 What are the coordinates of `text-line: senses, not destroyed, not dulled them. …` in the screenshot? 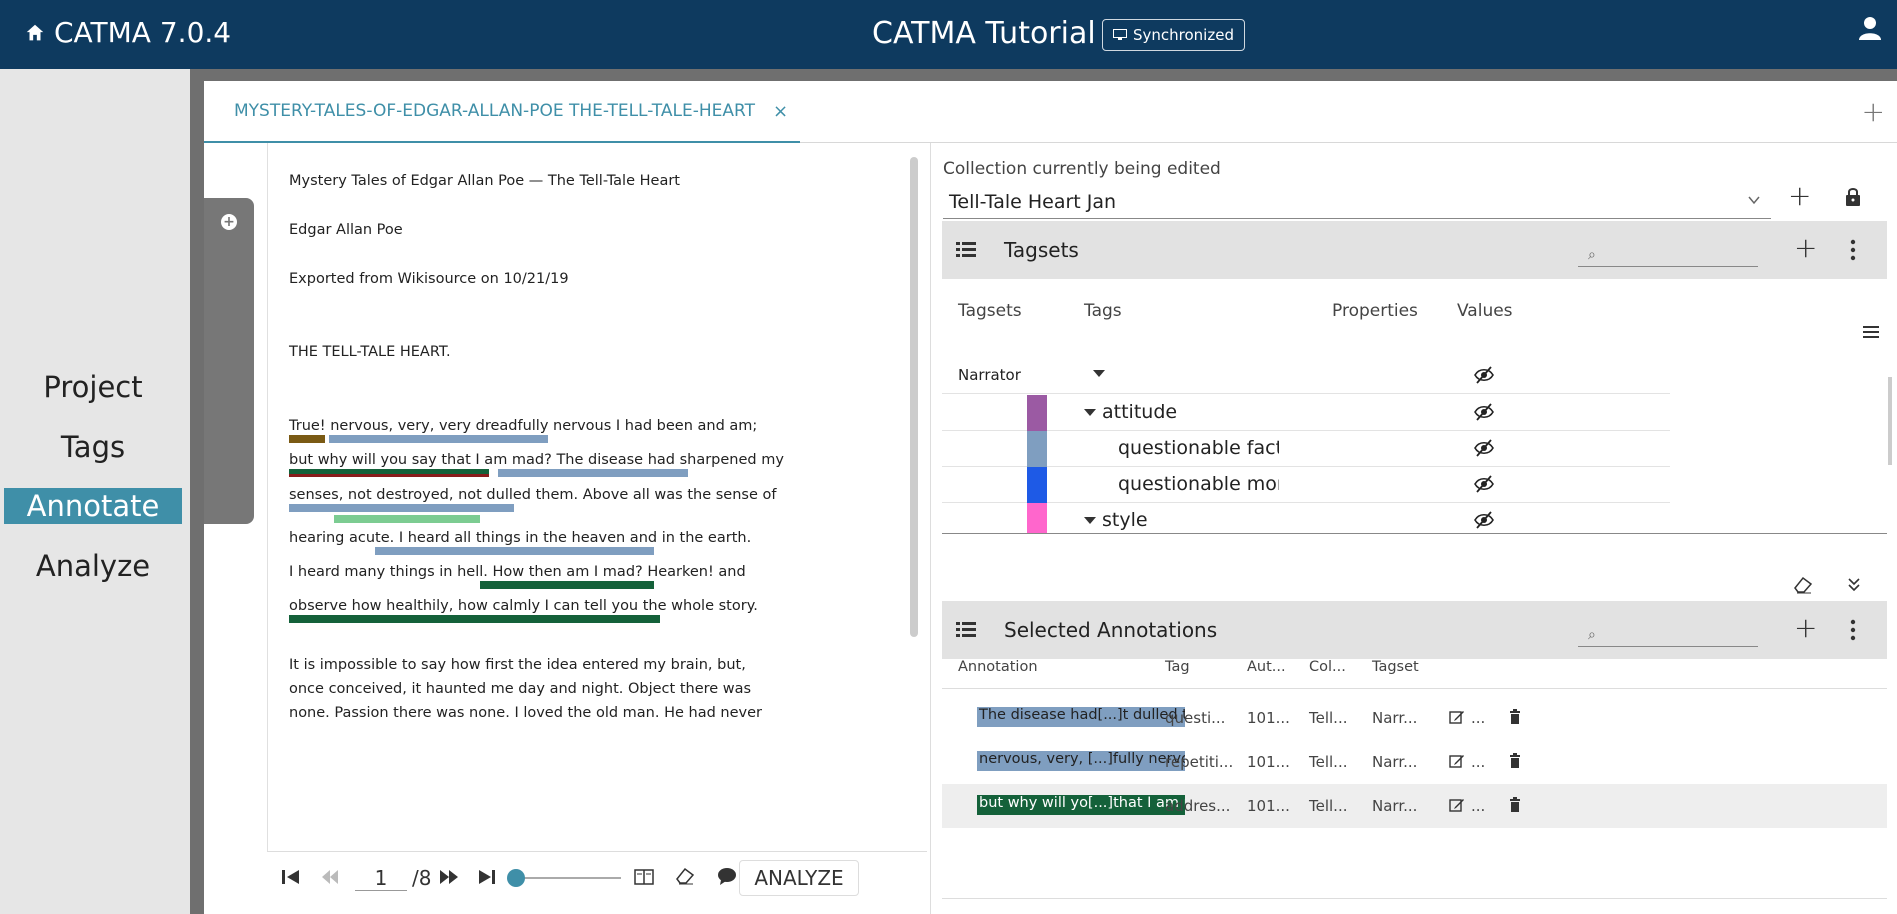 It's located at (532, 495).